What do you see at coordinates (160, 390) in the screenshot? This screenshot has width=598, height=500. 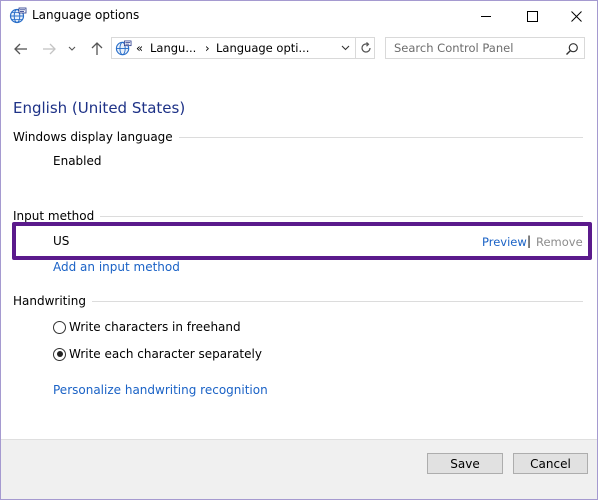 I see `personalize-handwriting-link: Personalize handwriting recognition` at bounding box center [160, 390].